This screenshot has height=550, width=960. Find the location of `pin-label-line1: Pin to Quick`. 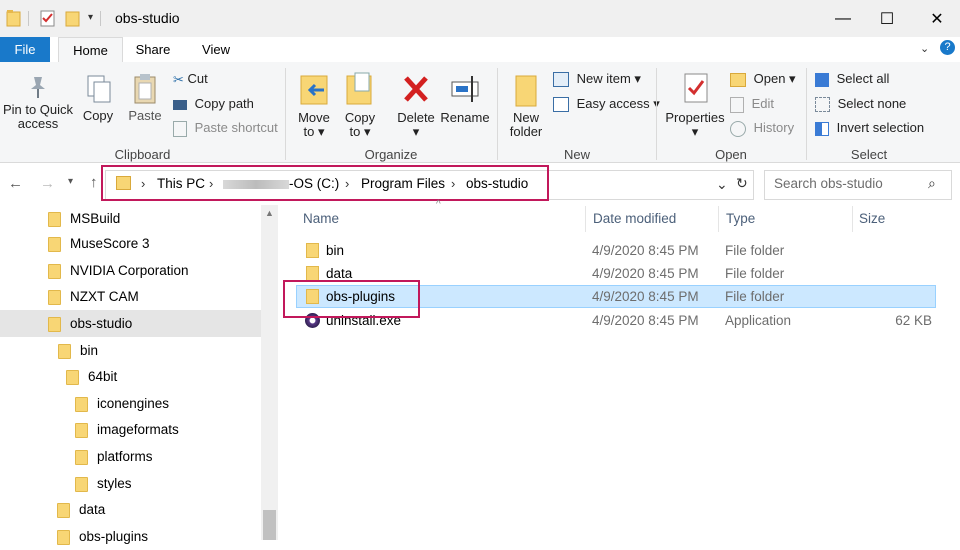

pin-label-line1: Pin to Quick is located at coordinates (38, 109).